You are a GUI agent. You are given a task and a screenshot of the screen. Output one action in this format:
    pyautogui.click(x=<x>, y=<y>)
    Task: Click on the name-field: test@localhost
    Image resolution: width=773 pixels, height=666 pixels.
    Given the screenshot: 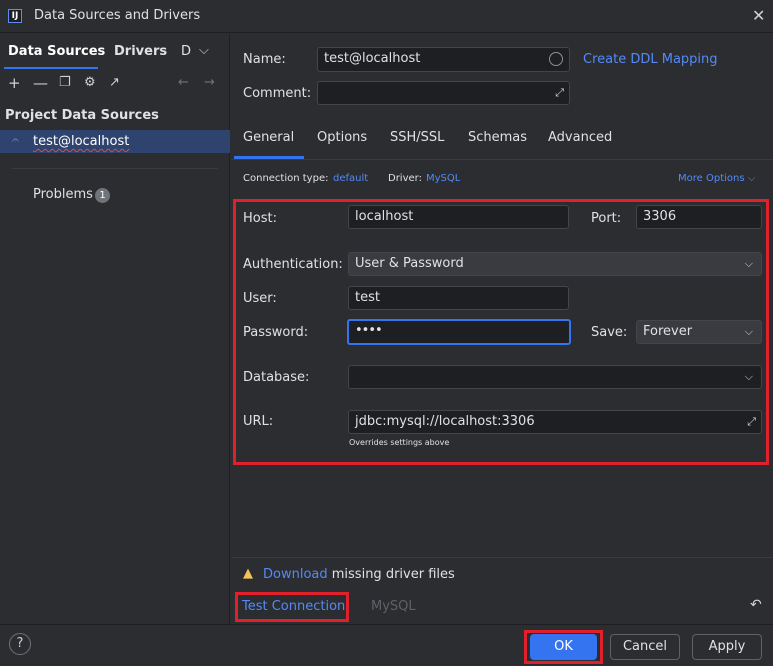 What is the action you would take?
    pyautogui.click(x=443, y=59)
    